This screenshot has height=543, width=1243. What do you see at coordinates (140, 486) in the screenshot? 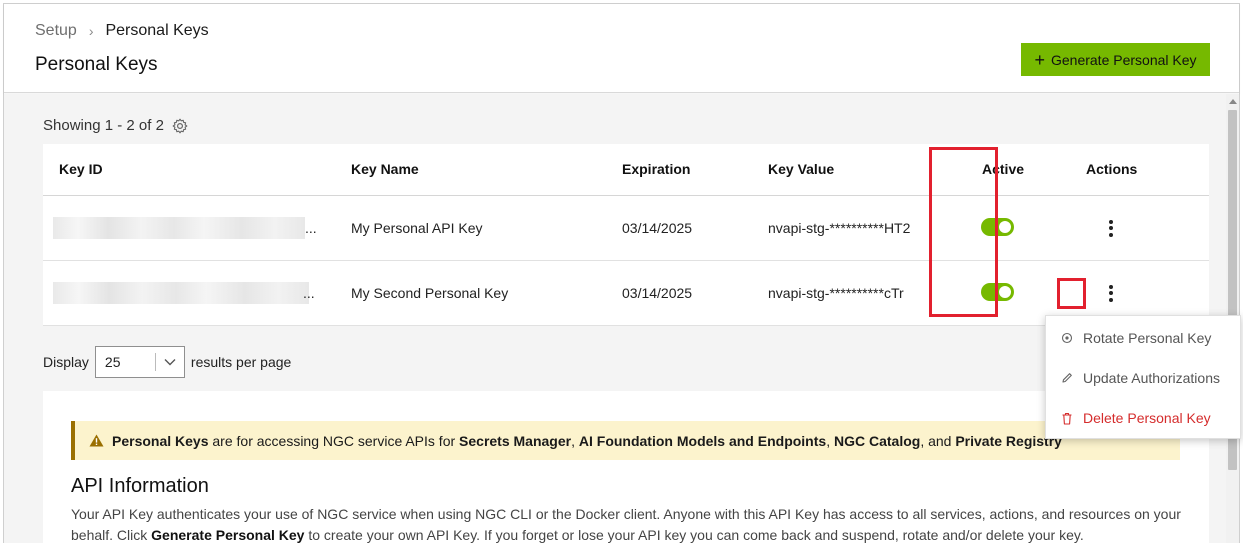
I see `api-info-title: API Information` at bounding box center [140, 486].